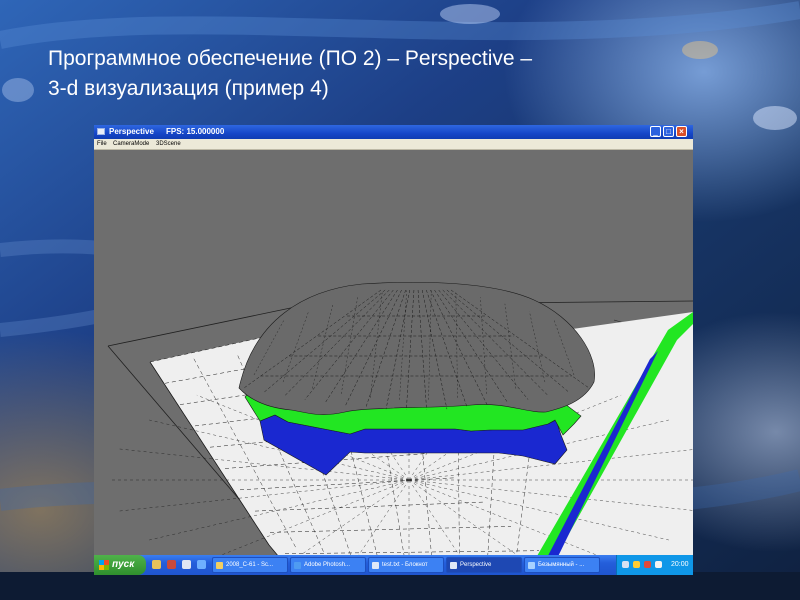  Describe the element at coordinates (393, 144) in the screenshot. I see `menu-bar: File CameraMode 3DScene` at that location.